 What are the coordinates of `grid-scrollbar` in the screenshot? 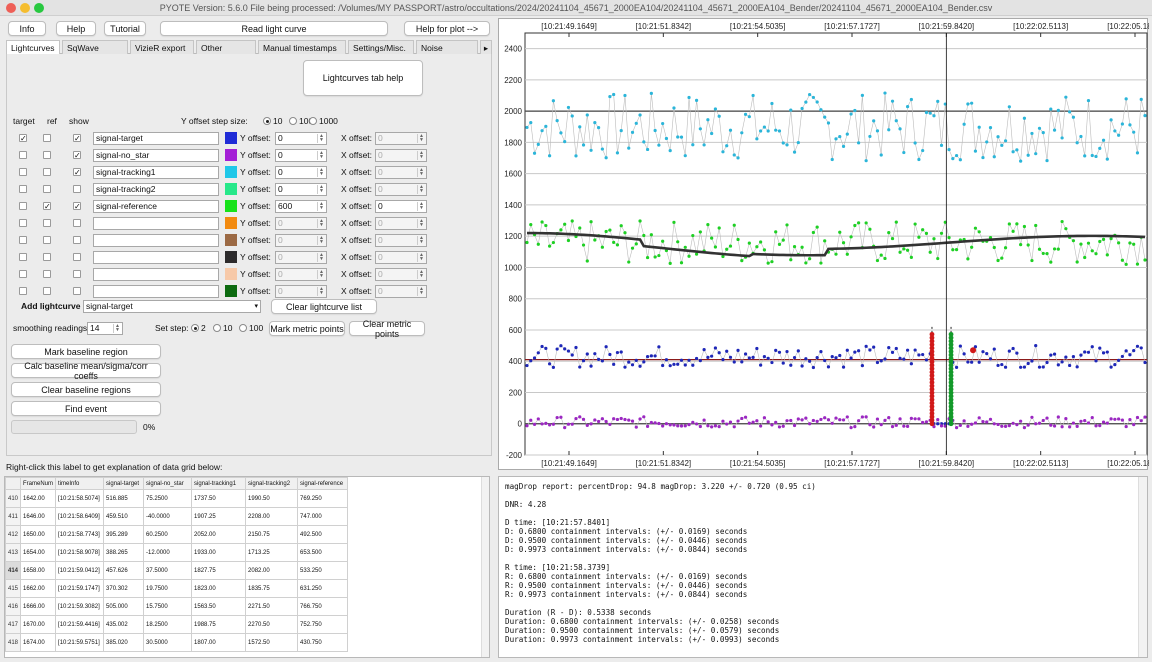 It's located at (485, 567).